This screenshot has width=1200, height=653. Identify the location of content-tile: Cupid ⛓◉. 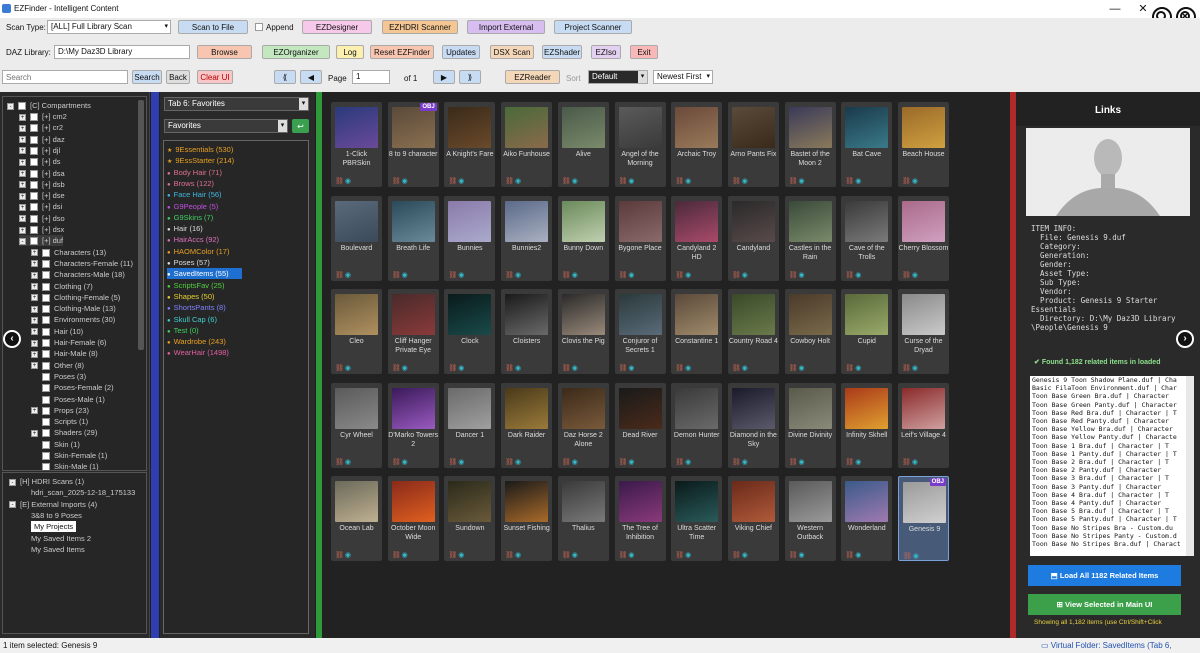
(867, 331).